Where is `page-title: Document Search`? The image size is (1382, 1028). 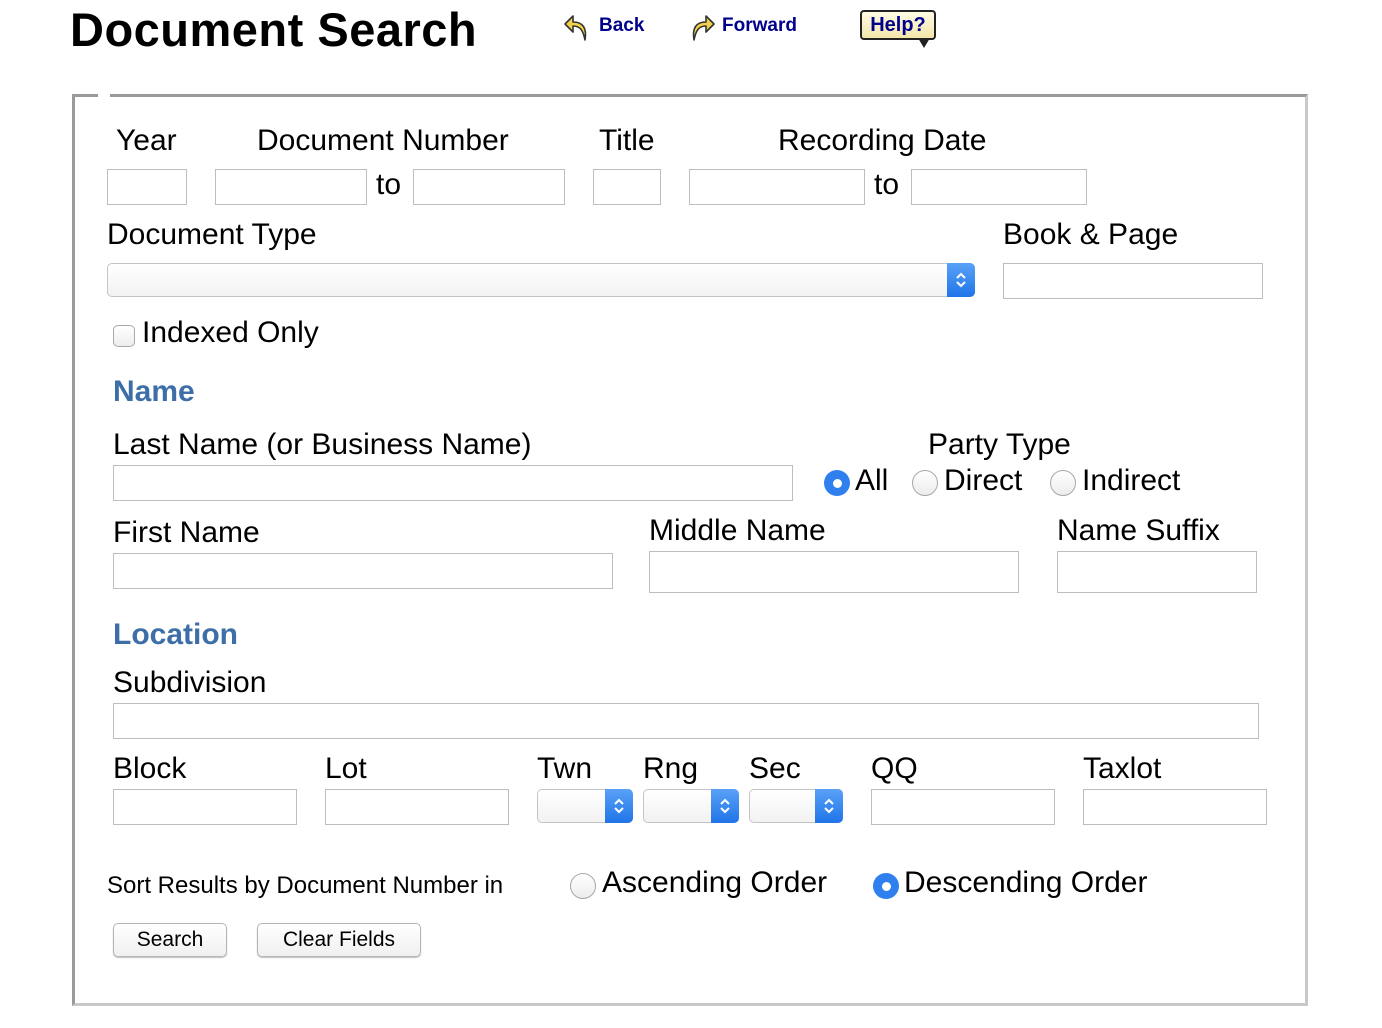 page-title: Document Search is located at coordinates (274, 29).